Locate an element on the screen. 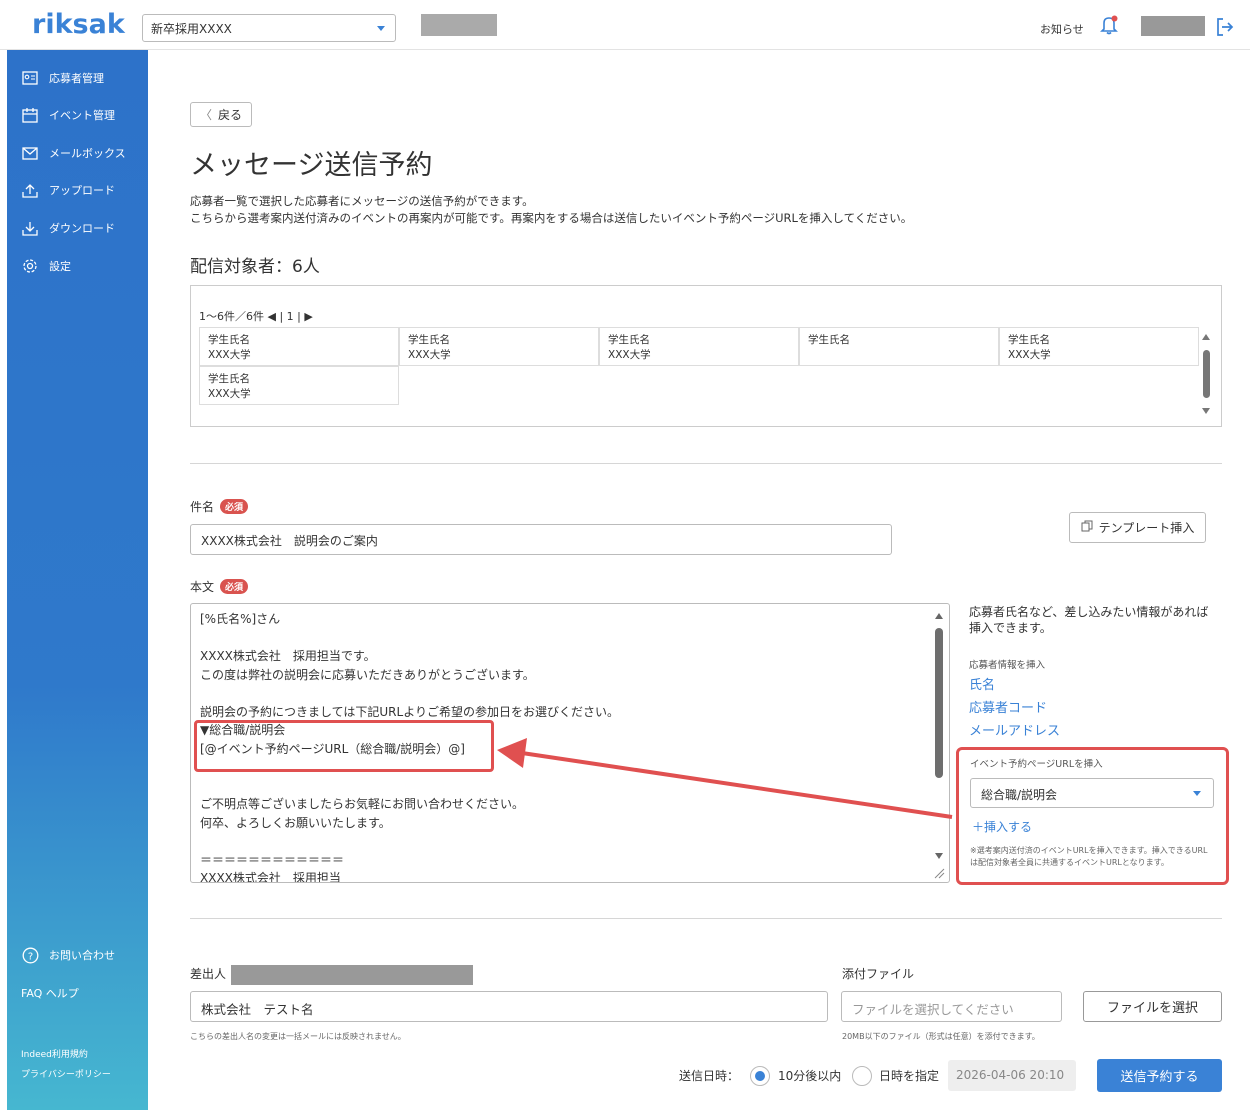 This screenshot has height=1114, width=1250. copy-icon is located at coordinates (1087, 527).